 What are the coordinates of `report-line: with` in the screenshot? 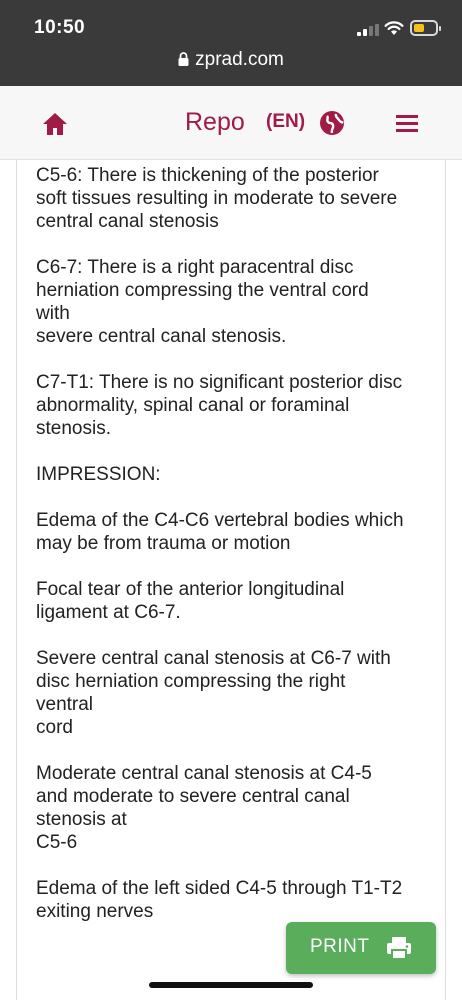 It's located at (53, 313).